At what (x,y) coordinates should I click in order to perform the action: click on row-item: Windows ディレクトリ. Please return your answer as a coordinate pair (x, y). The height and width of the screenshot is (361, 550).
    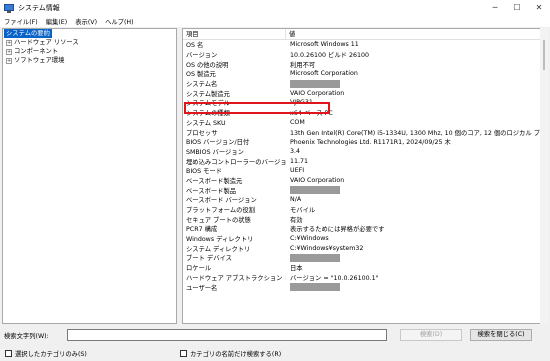
    Looking at the image, I should click on (220, 240).